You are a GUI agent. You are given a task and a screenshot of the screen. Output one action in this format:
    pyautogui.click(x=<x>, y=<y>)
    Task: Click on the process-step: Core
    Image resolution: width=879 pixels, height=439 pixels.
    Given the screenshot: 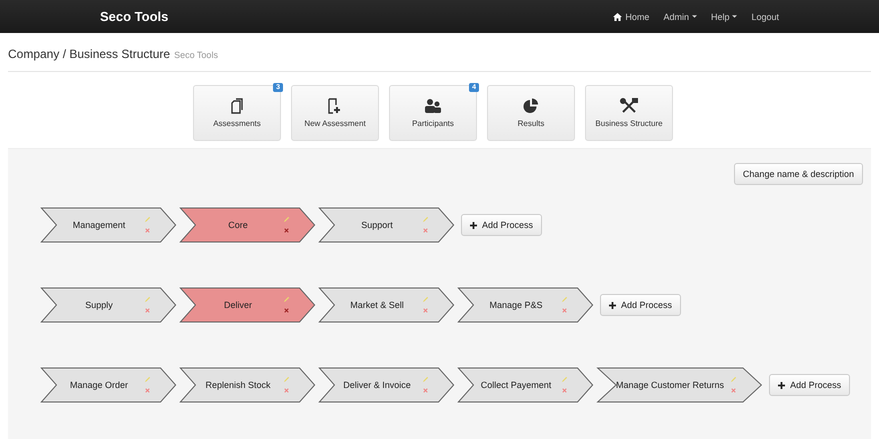 What is the action you would take?
    pyautogui.click(x=247, y=225)
    